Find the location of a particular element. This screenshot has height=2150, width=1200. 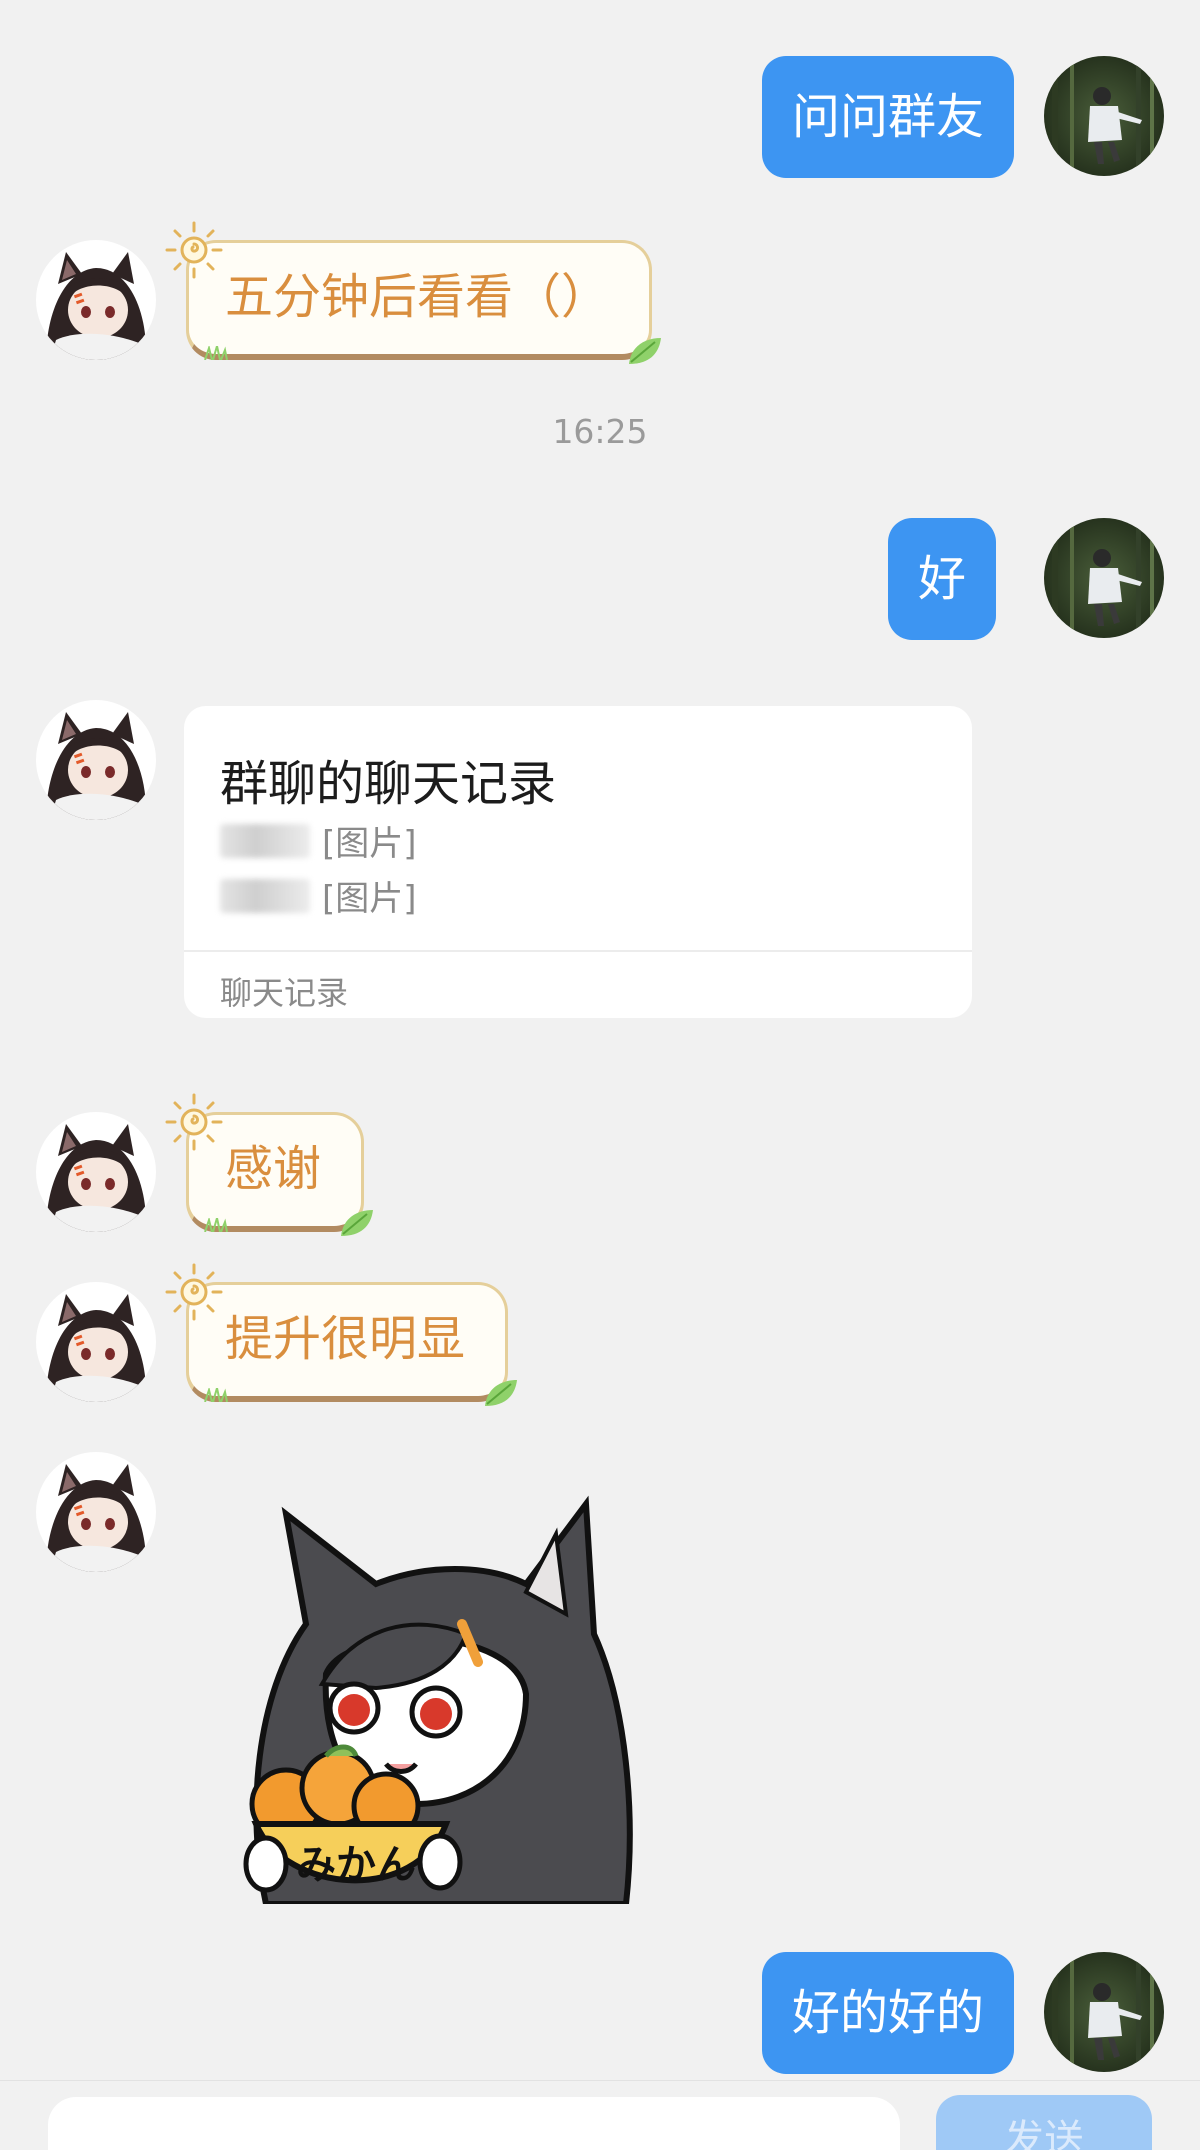

send-button: 发送 is located at coordinates (1044, 2122).